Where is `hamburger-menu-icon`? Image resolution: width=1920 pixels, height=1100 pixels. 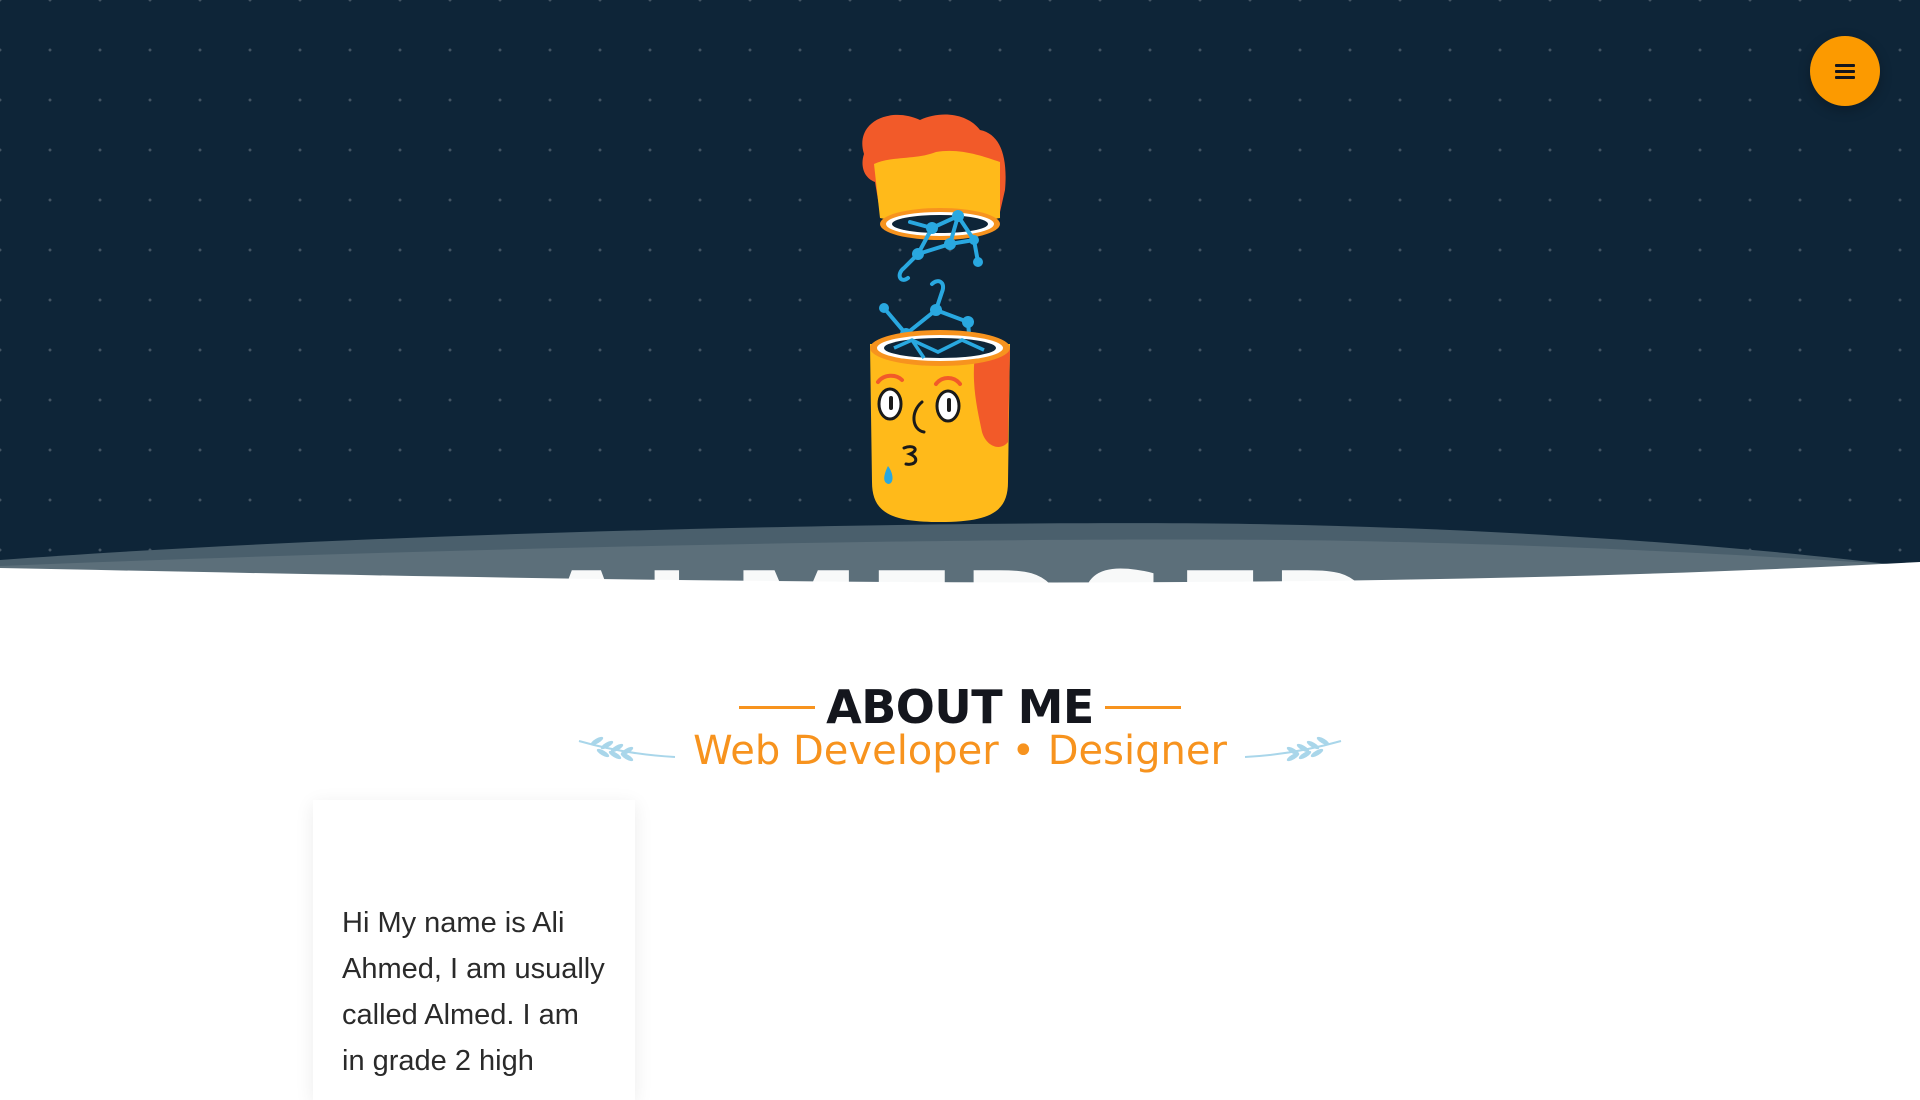 hamburger-menu-icon is located at coordinates (1845, 71).